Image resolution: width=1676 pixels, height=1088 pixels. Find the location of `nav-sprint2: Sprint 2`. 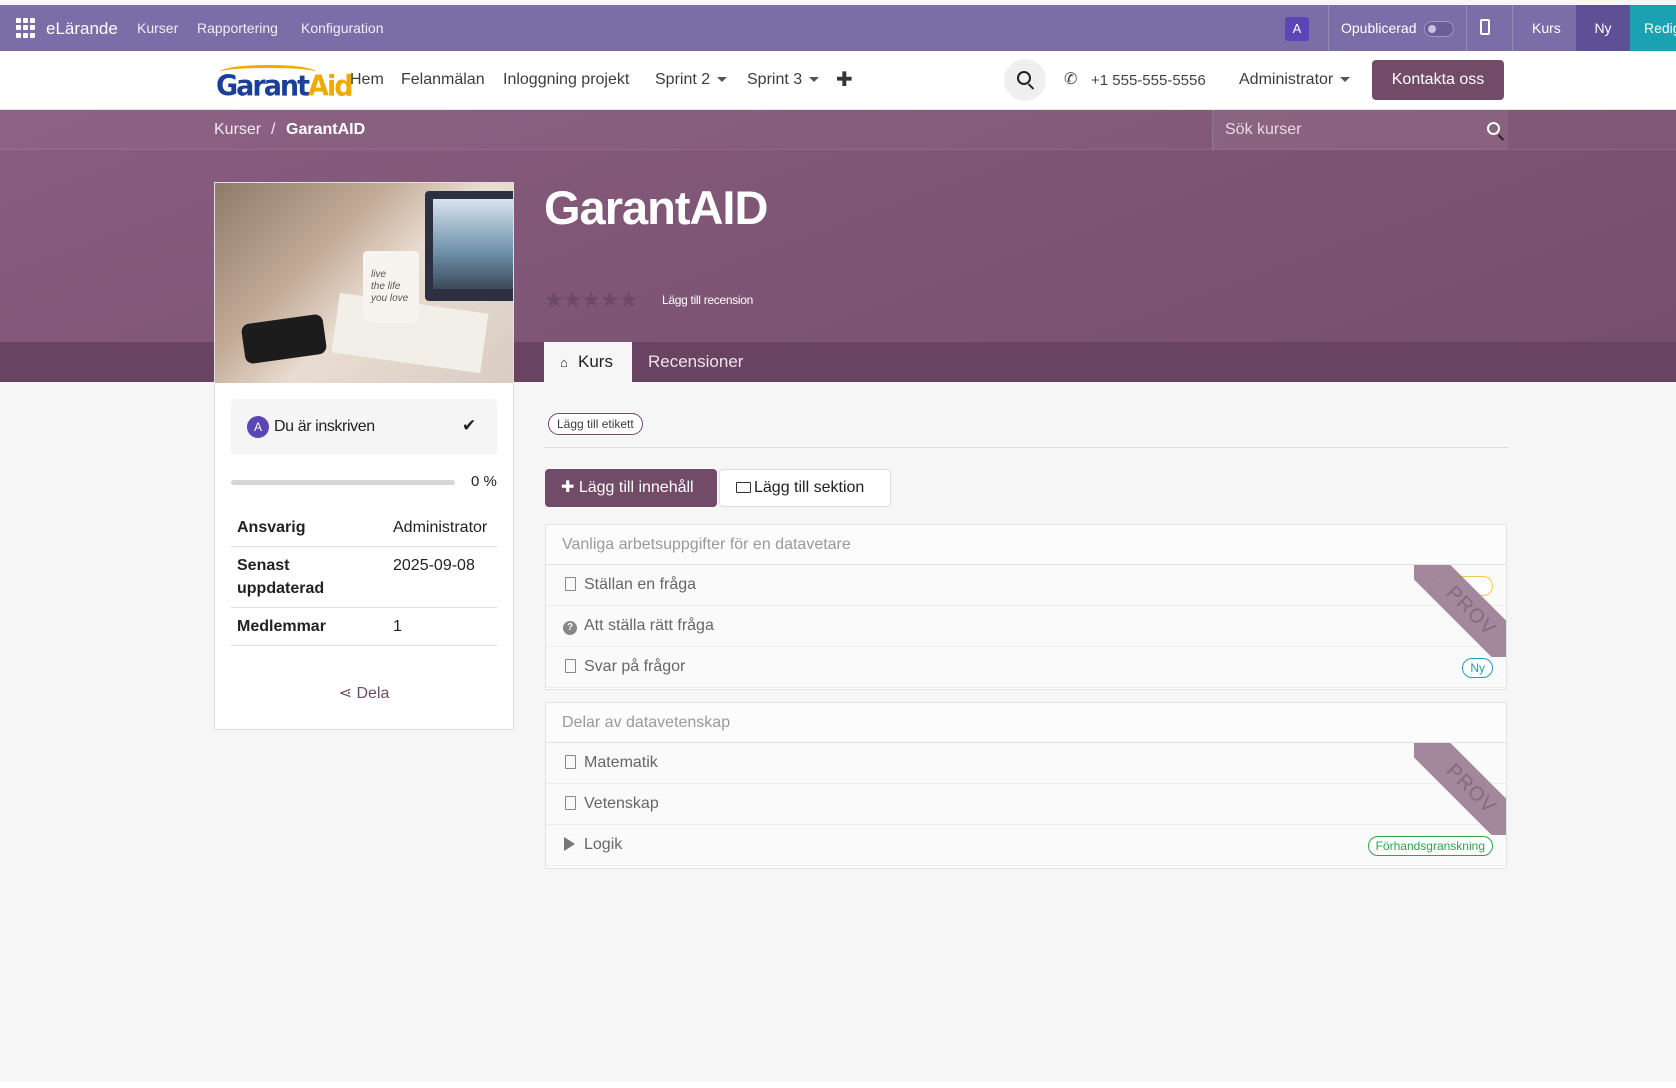

nav-sprint2: Sprint 2 is located at coordinates (691, 80).